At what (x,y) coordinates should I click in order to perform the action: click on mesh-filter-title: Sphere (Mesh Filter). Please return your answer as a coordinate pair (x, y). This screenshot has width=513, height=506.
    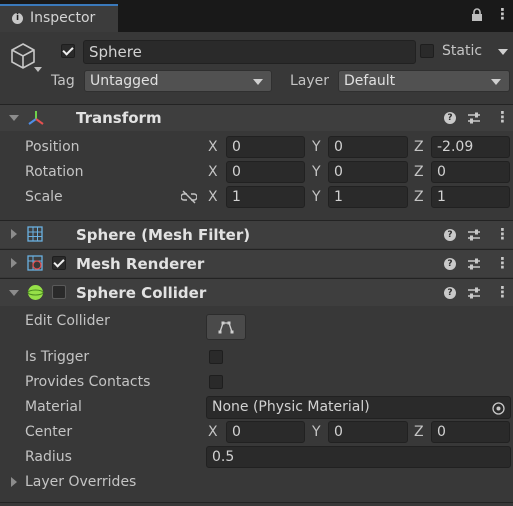
    Looking at the image, I should click on (163, 235).